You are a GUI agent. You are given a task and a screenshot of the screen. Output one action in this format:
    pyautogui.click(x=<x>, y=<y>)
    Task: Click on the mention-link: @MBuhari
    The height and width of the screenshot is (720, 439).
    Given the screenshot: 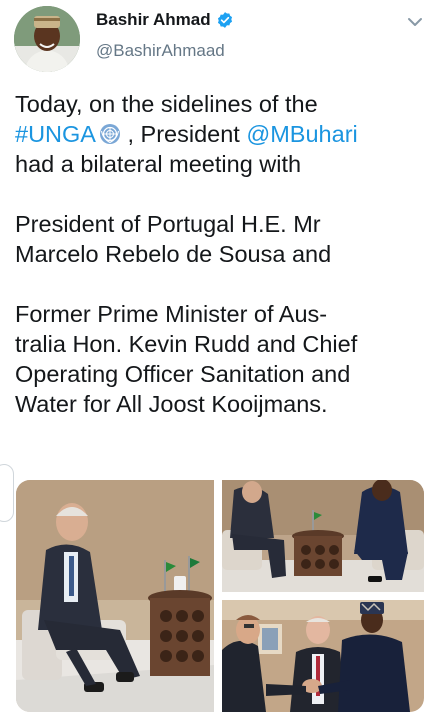 What is the action you would take?
    pyautogui.click(x=301, y=134)
    